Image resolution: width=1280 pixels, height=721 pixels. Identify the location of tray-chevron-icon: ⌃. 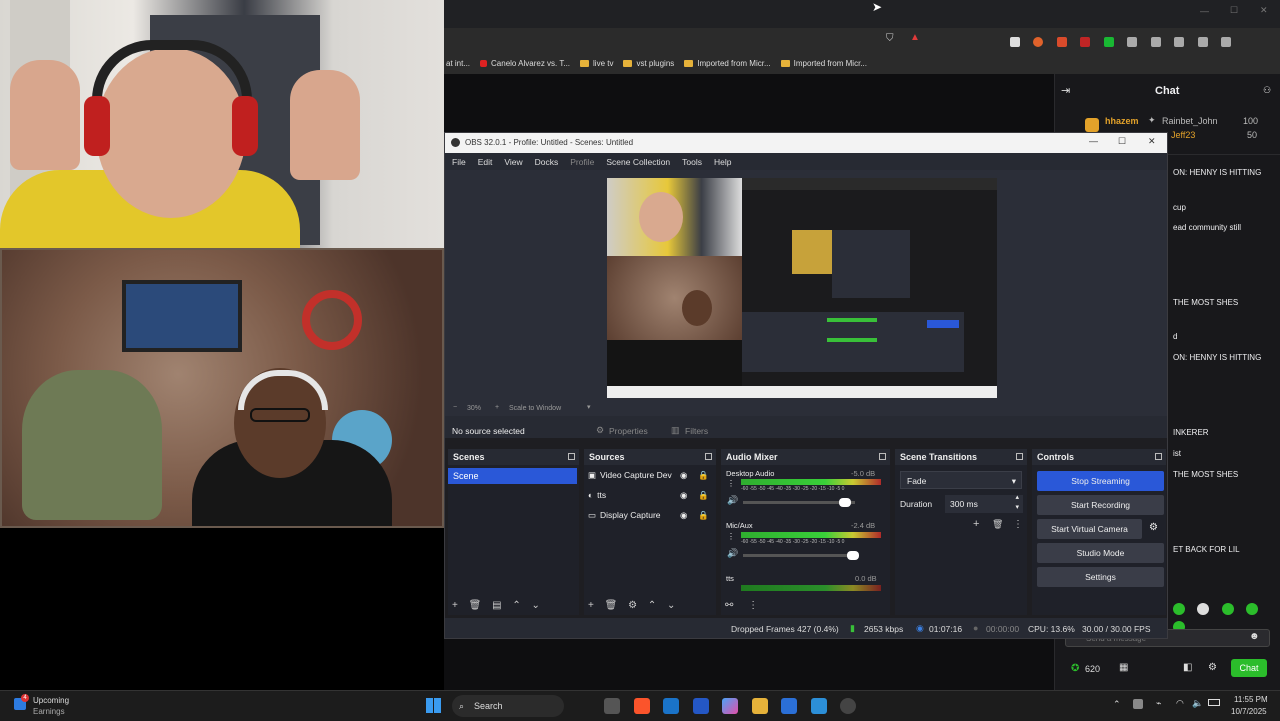
(1117, 704).